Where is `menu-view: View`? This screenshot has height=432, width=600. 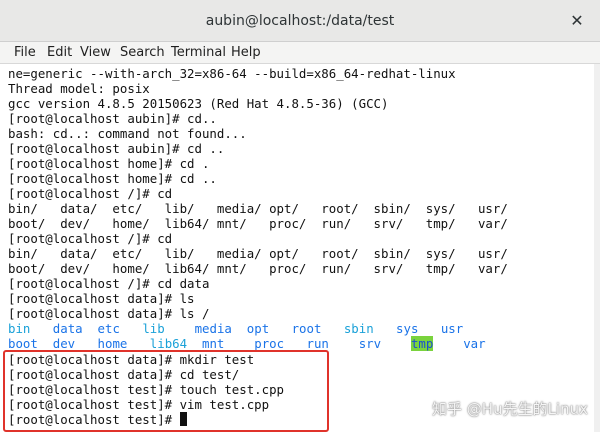
menu-view: View is located at coordinates (95, 53).